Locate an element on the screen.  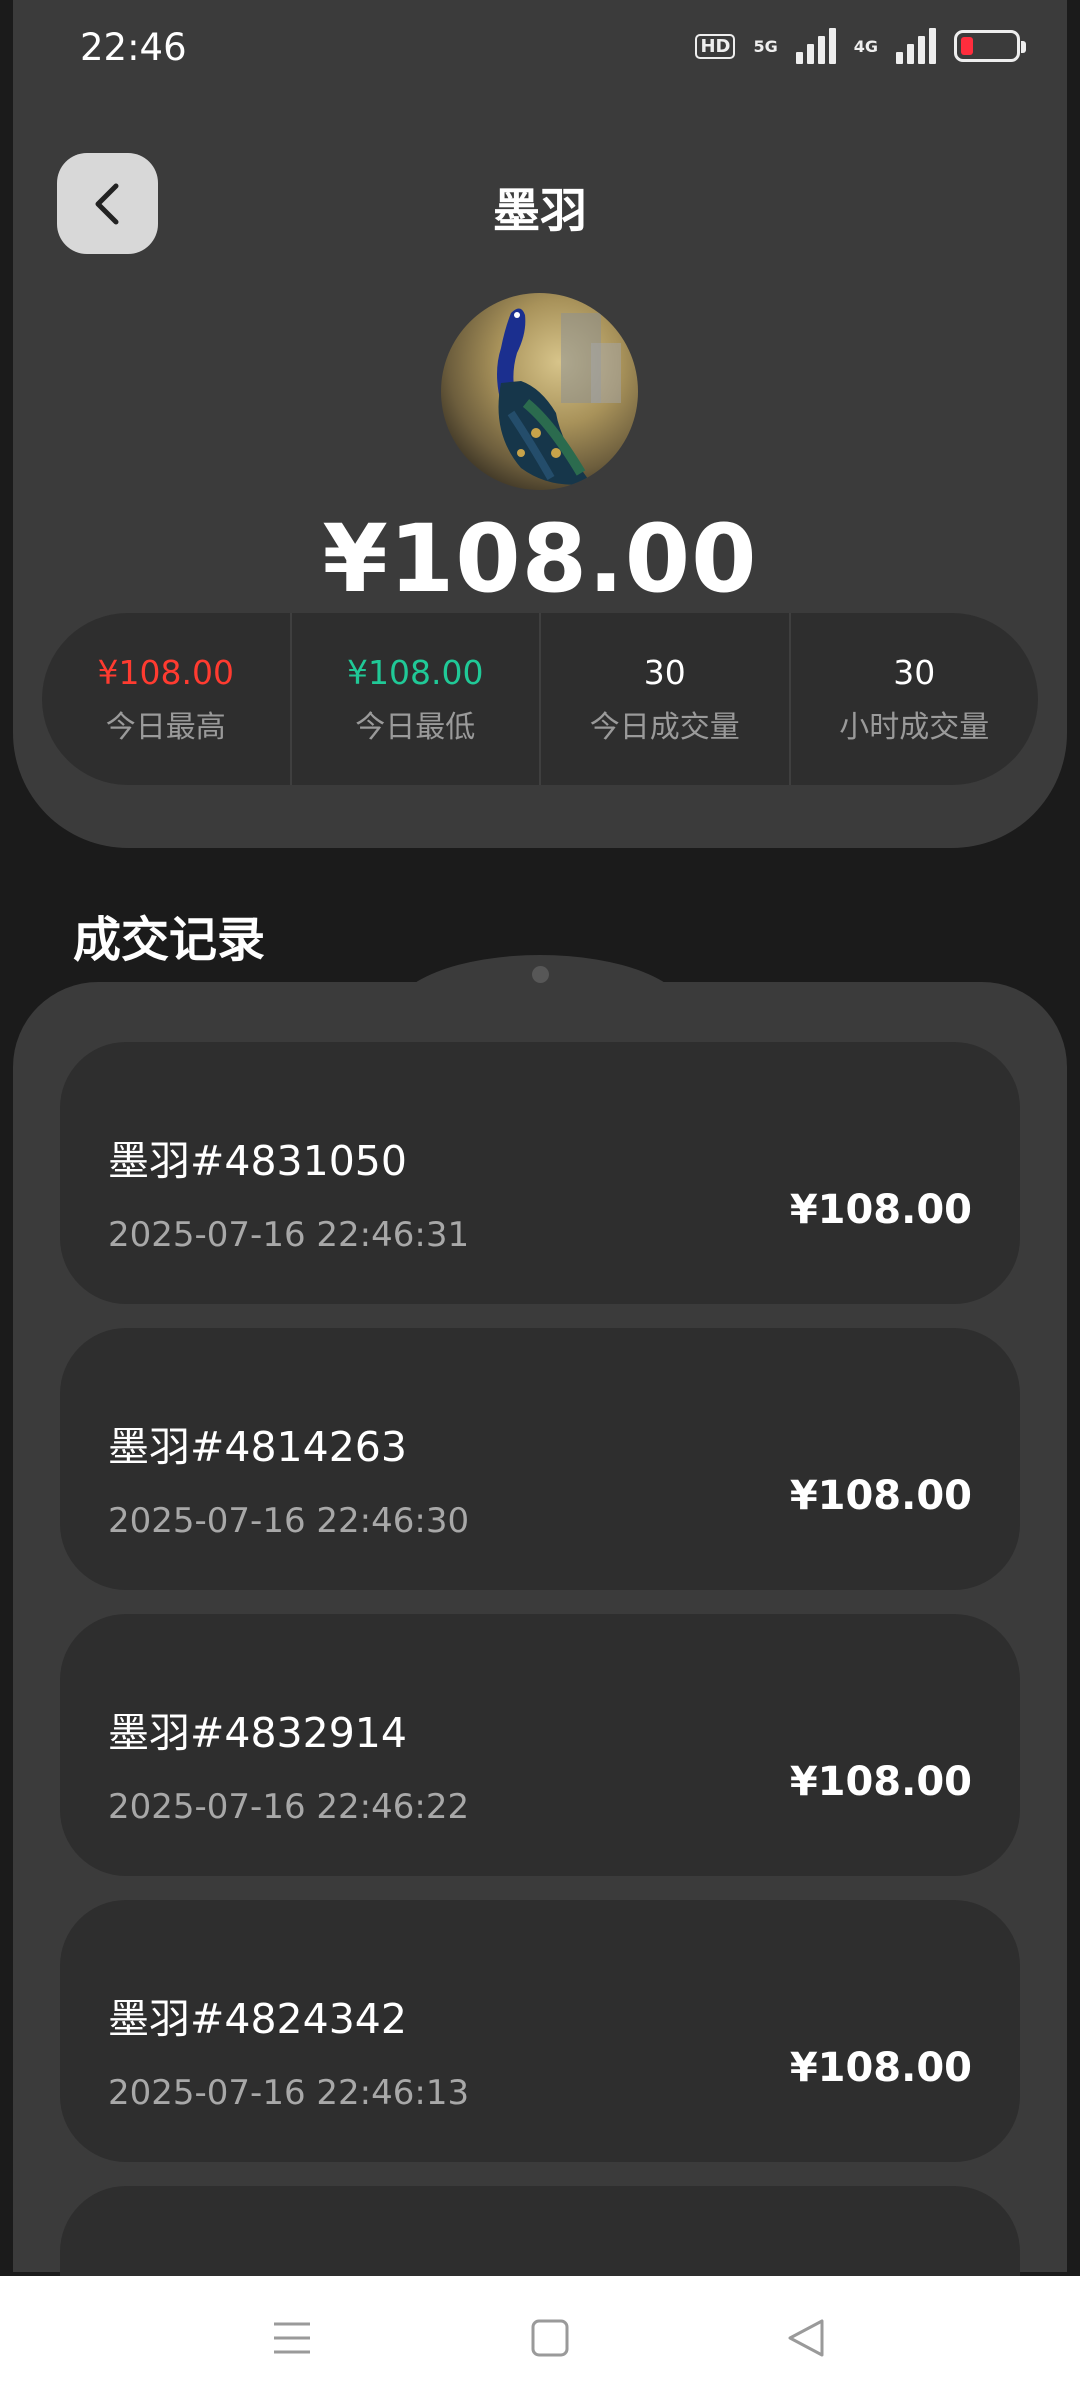
stat-label: 今日成交量 is located at coordinates (664, 727).